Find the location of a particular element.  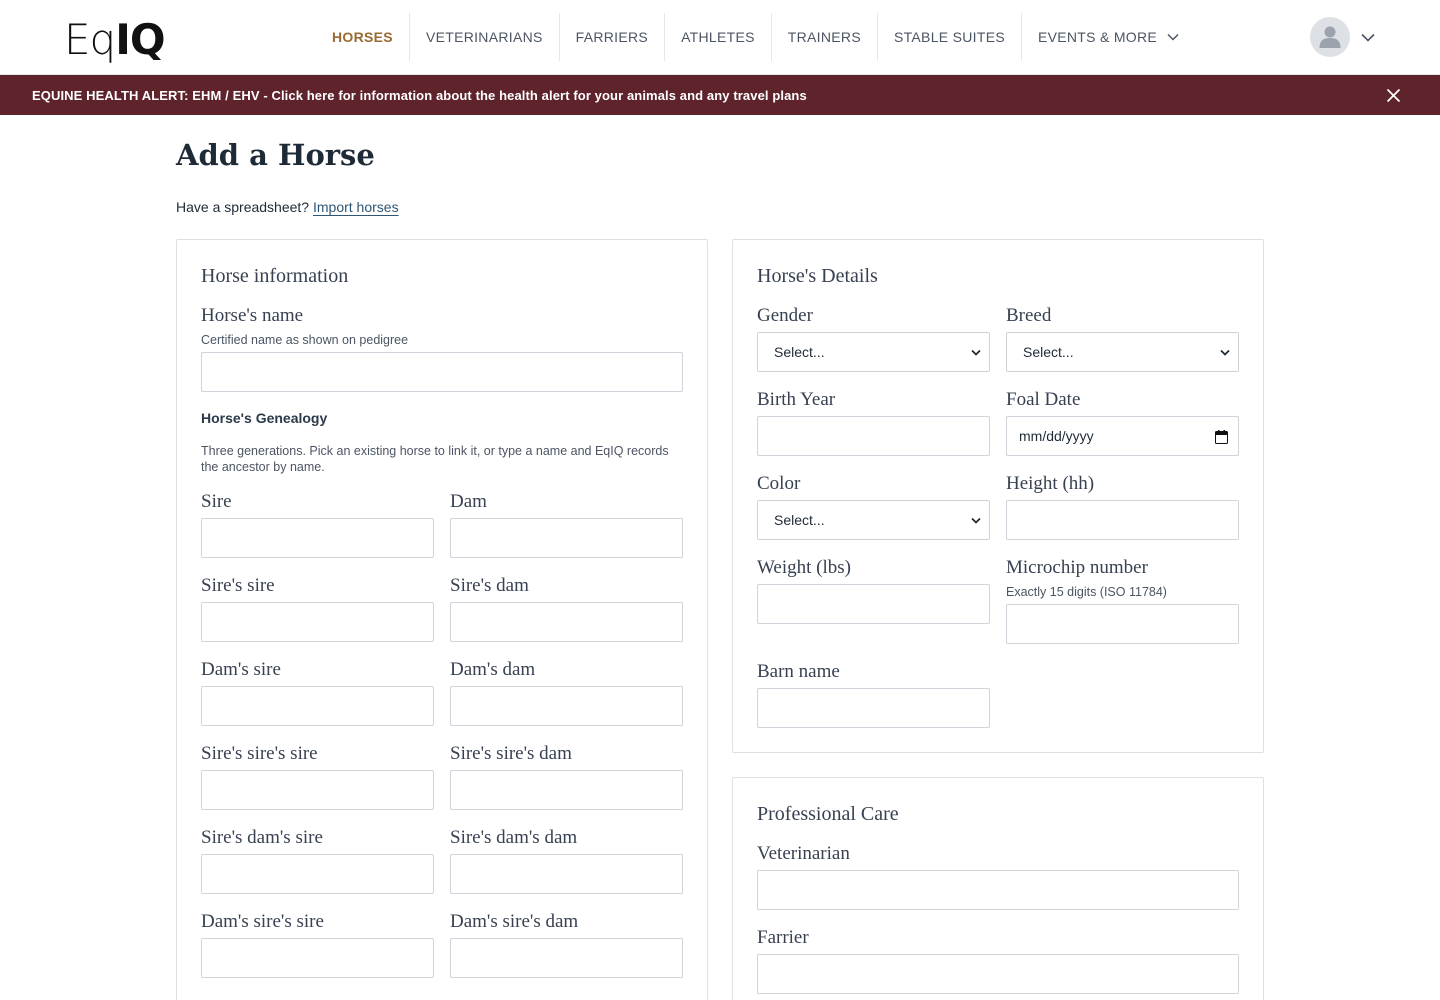

barn-name-label: Barn name is located at coordinates (798, 671).